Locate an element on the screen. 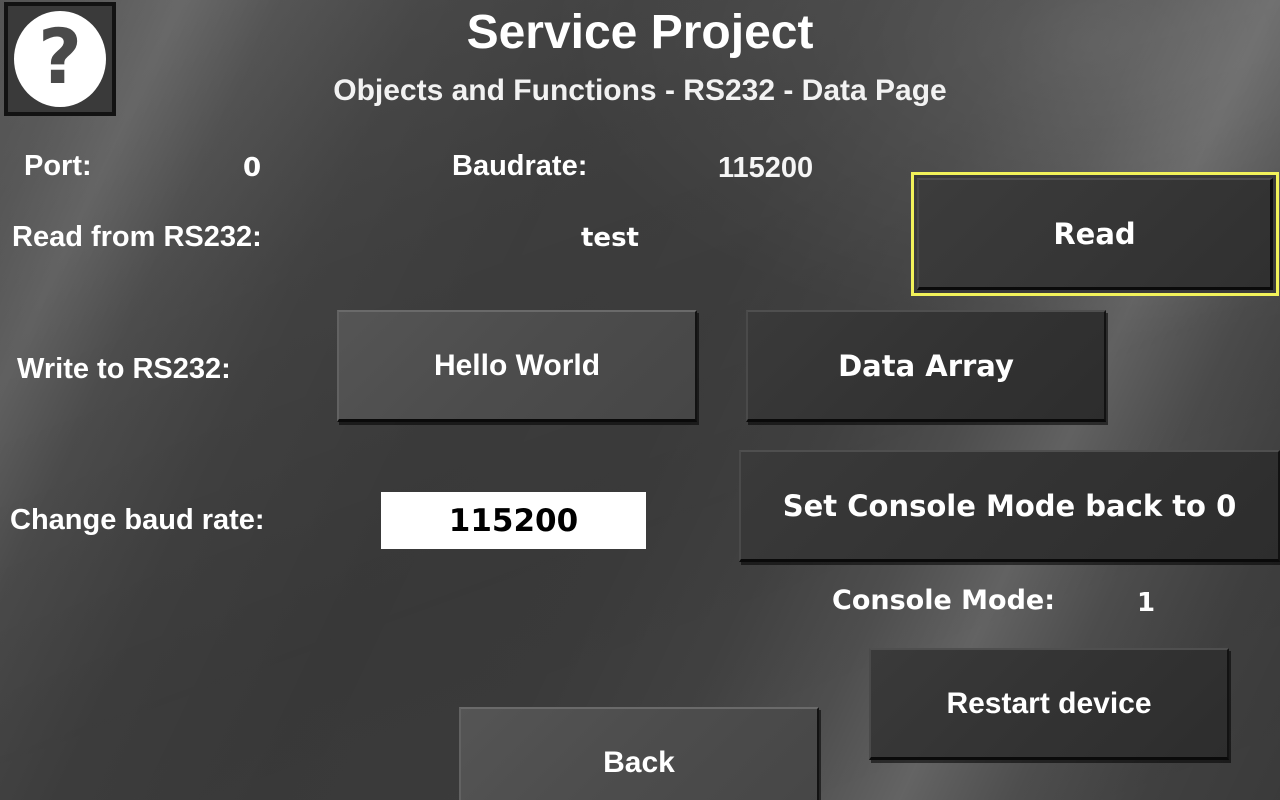 This screenshot has width=1280, height=800. restart-device-button: Restart device is located at coordinates (1049, 704).